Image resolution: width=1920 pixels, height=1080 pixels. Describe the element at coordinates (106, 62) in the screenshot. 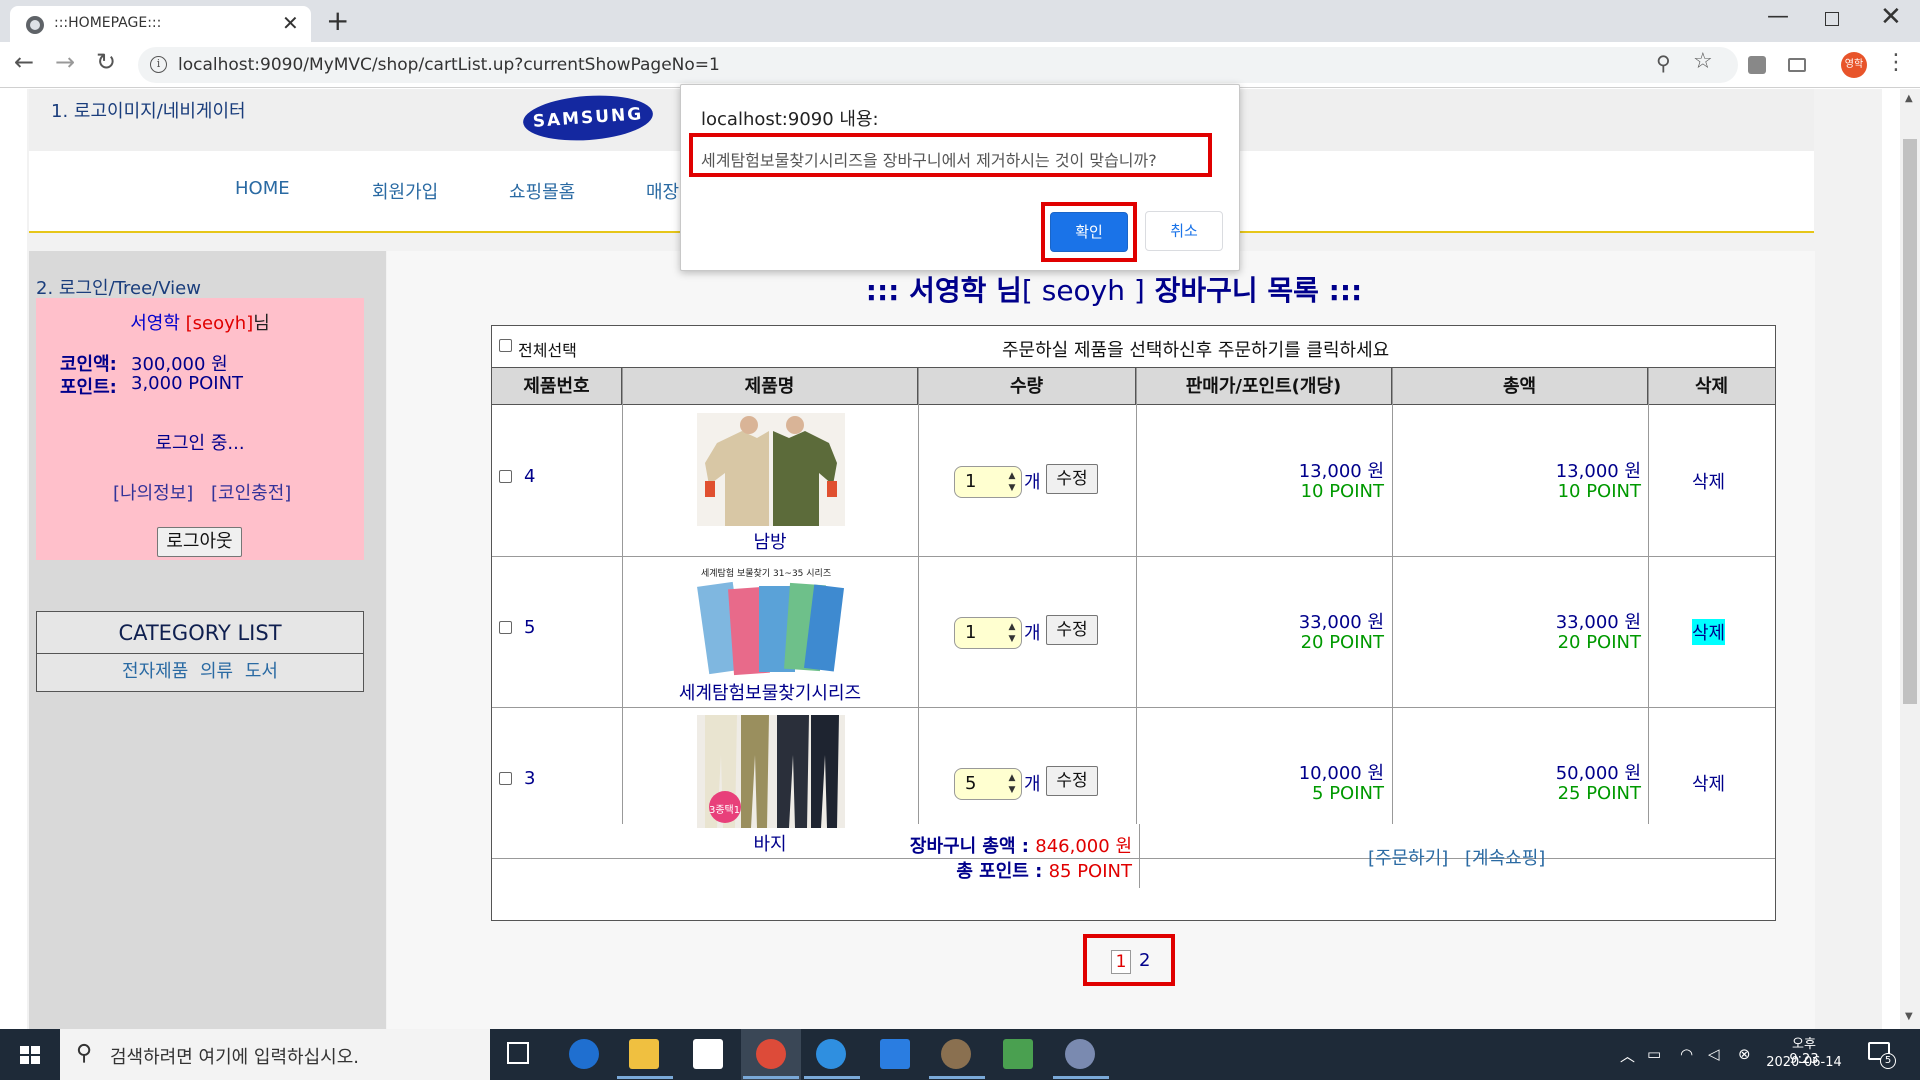

I see `reload-icon: ↻` at that location.